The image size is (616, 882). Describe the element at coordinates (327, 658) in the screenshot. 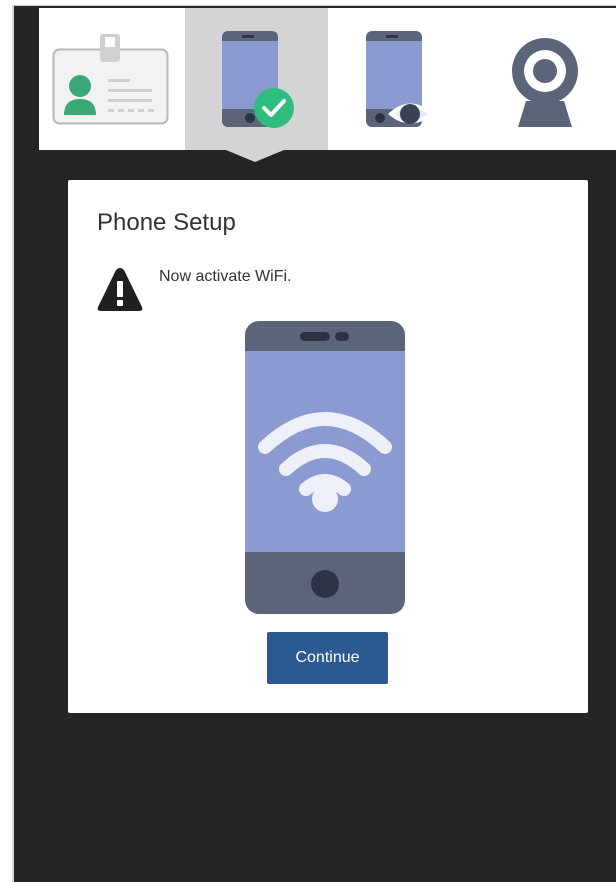

I see `continue-button: Continue` at that location.